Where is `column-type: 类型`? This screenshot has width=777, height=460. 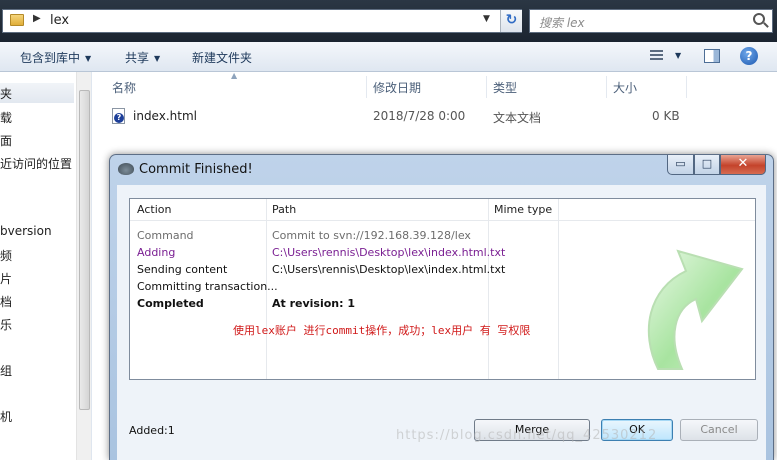
column-type: 类型 is located at coordinates (505, 87).